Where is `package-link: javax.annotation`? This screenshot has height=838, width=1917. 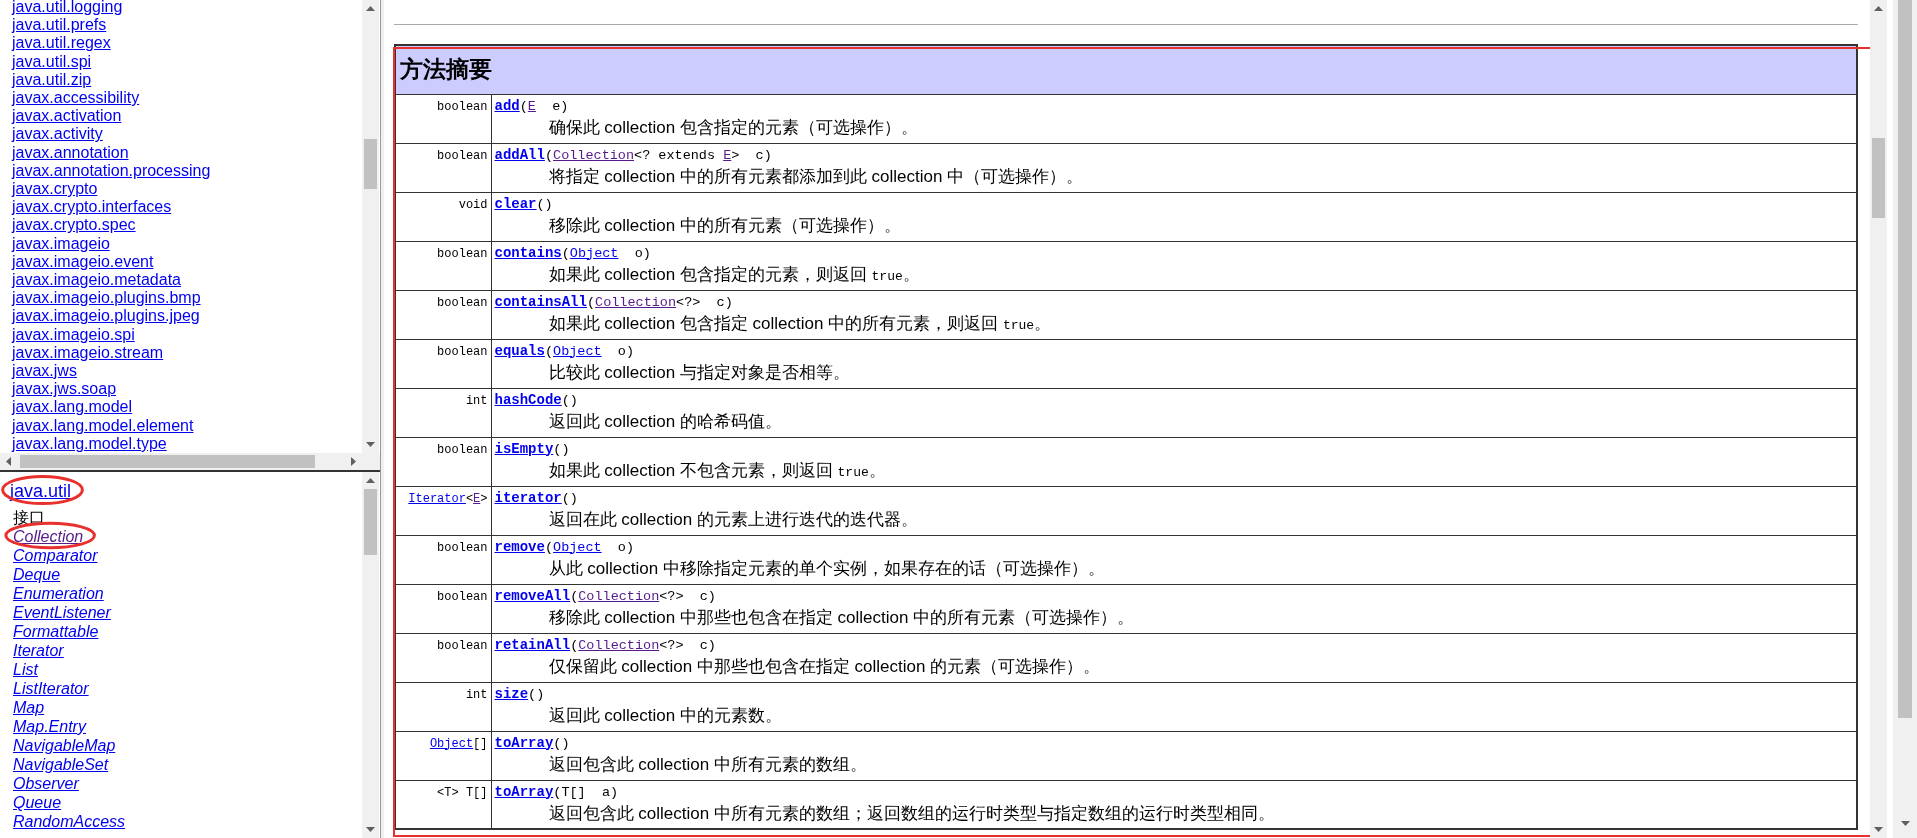 package-link: javax.annotation is located at coordinates (70, 152).